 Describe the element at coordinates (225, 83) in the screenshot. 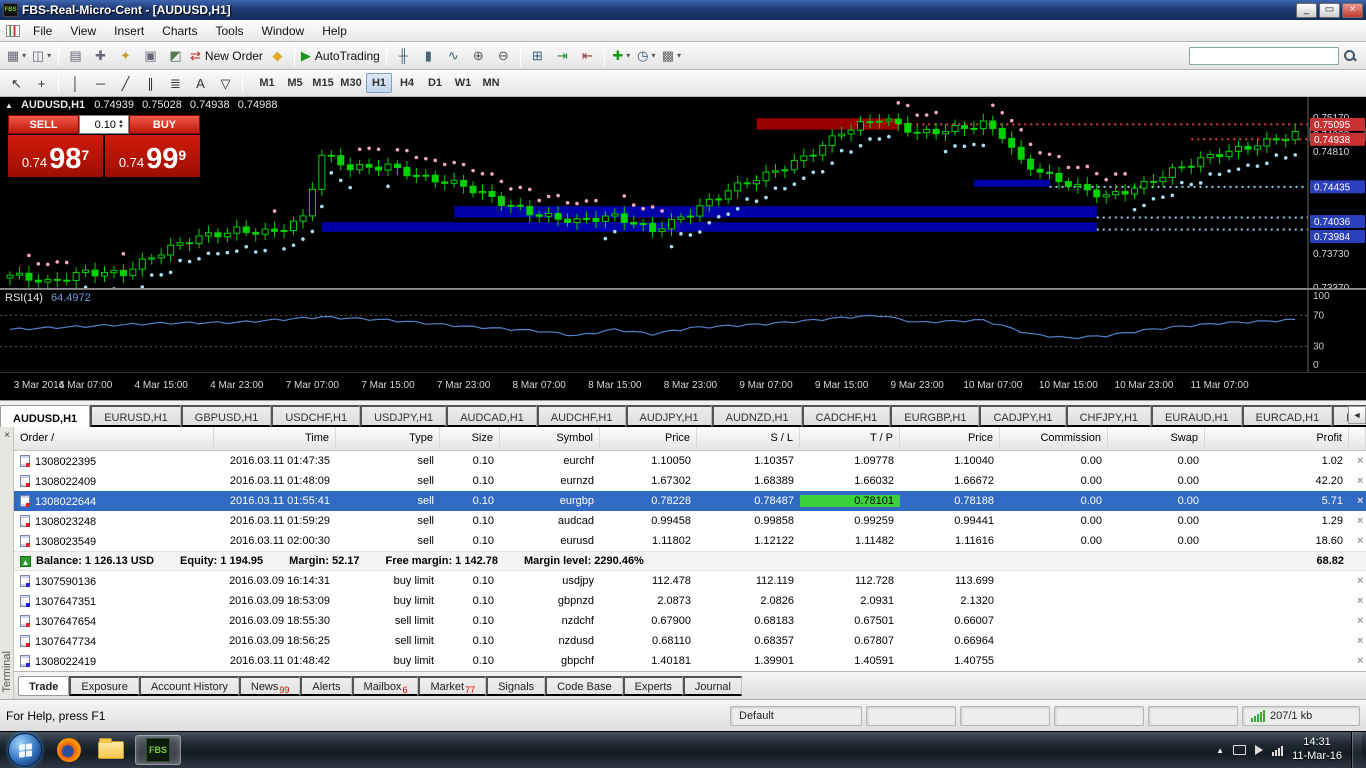

I see `arrow-objects-button: ▽` at that location.